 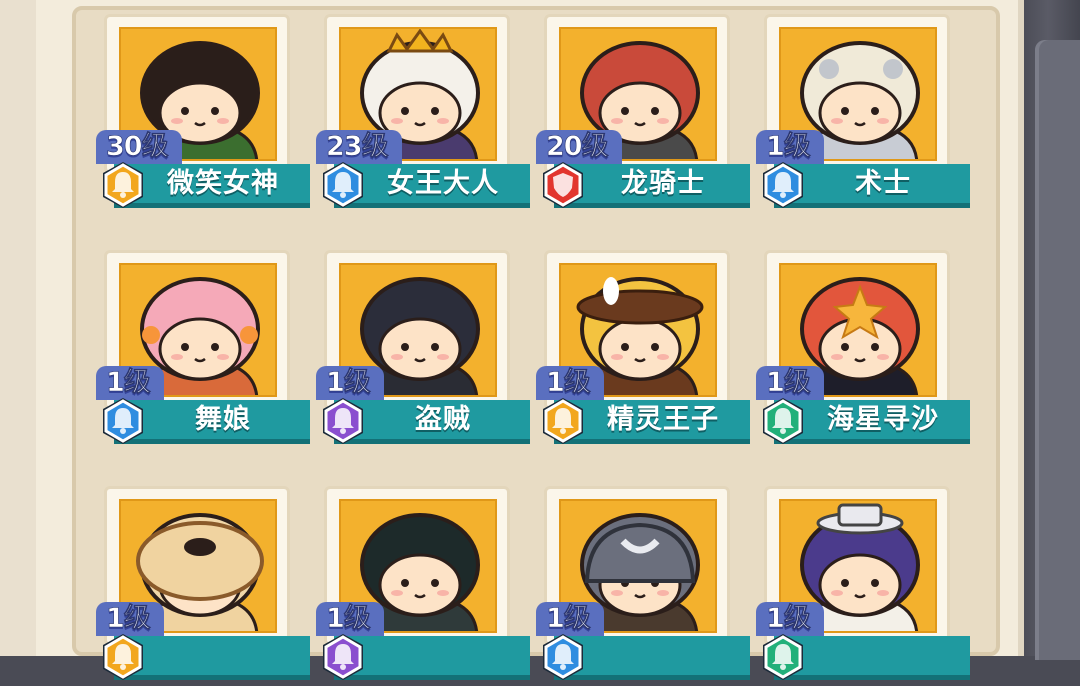 I want to click on book-spine, so click(x=18, y=328).